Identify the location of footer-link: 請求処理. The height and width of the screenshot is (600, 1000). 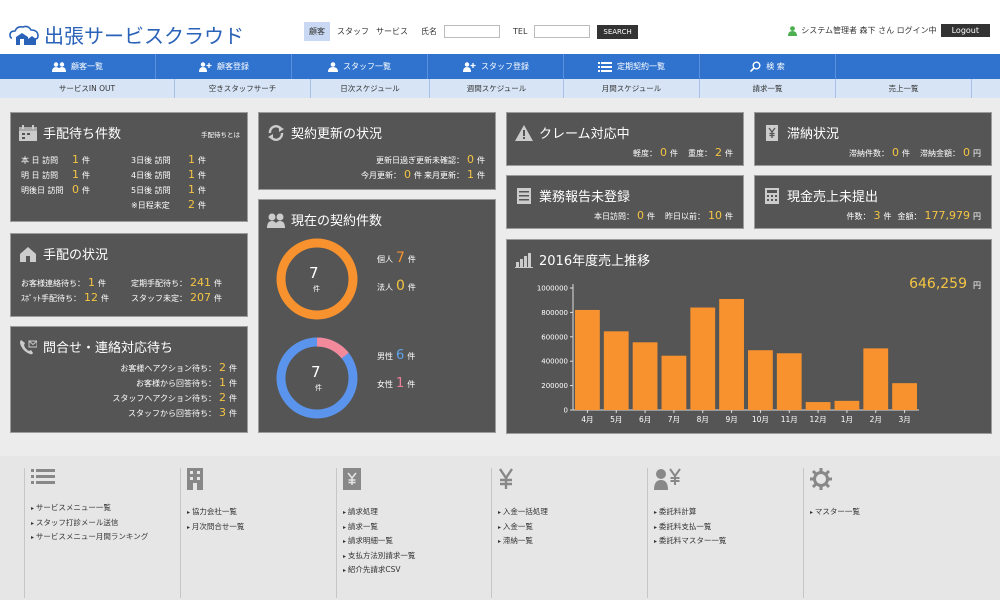
(417, 512).